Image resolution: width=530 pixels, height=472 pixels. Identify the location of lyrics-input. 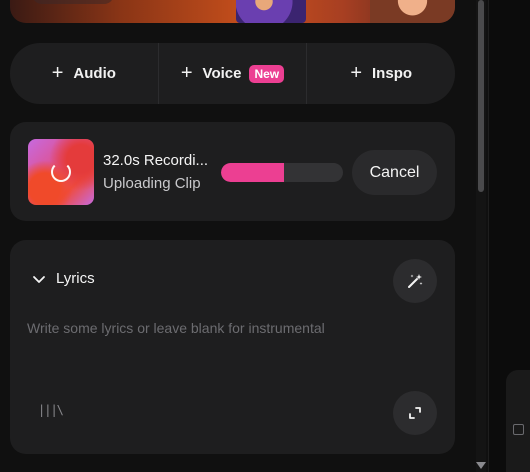
(232, 350).